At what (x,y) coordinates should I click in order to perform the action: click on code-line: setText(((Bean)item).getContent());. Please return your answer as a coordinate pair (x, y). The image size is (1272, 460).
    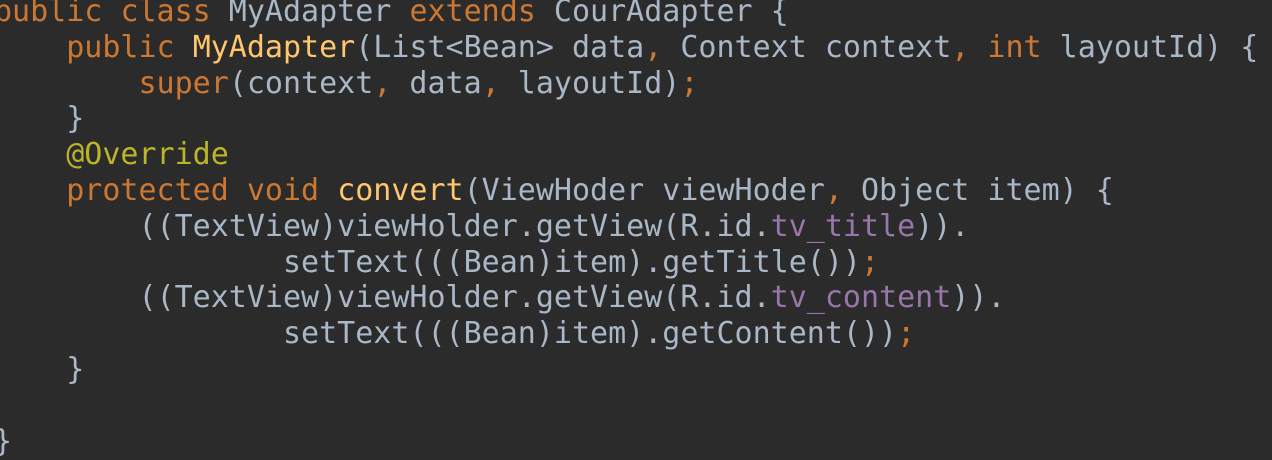
    Looking at the image, I should click on (629, 334).